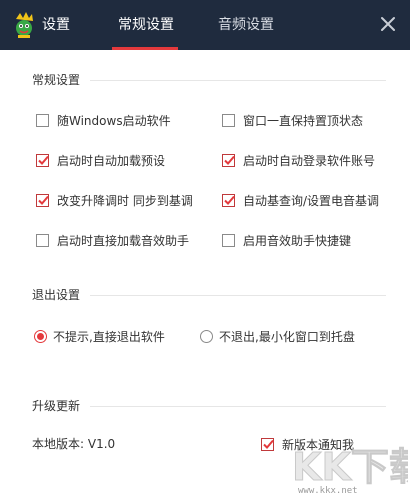 Image resolution: width=410 pixels, height=500 pixels. What do you see at coordinates (109, 336) in the screenshot?
I see `option-label: 不提示,直接退出软件` at bounding box center [109, 336].